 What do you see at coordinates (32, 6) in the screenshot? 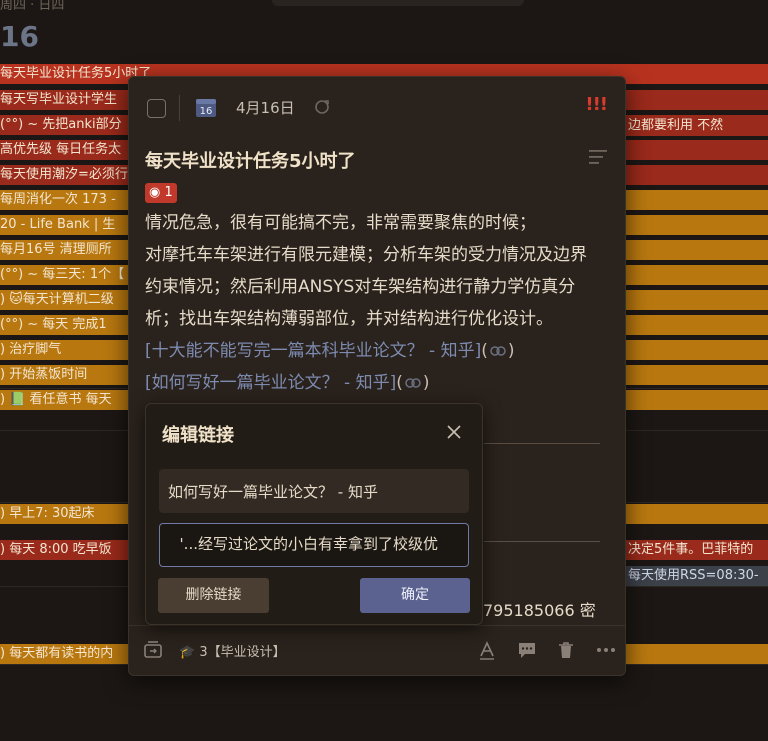
I see `day-tabs: 周四 · 日四` at bounding box center [32, 6].